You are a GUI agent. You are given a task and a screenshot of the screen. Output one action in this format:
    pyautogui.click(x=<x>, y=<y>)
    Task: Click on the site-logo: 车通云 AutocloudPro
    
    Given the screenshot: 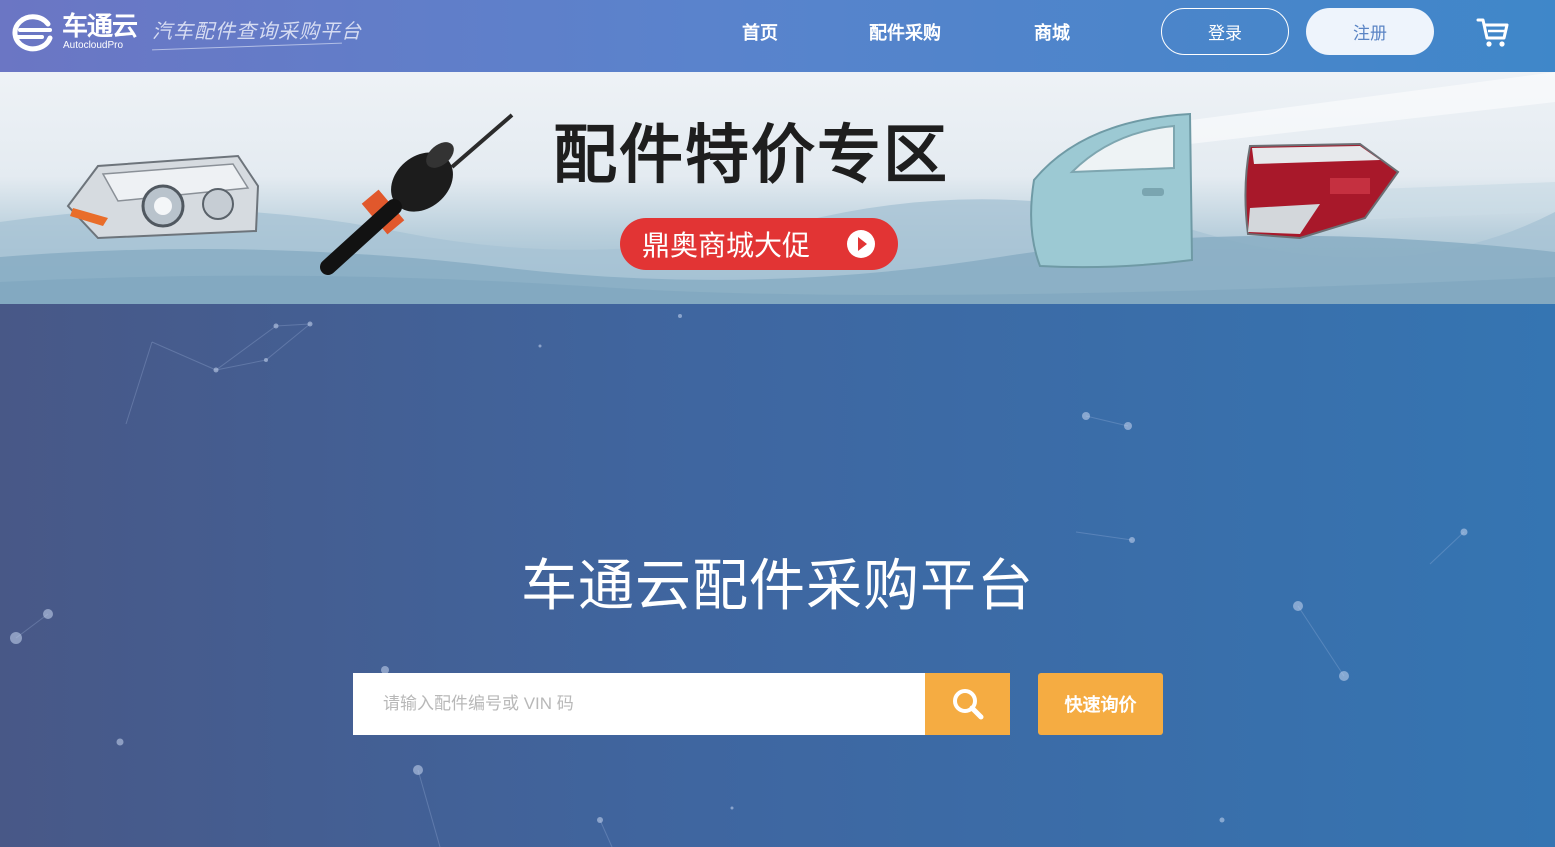 What is the action you would take?
    pyautogui.click(x=78, y=36)
    